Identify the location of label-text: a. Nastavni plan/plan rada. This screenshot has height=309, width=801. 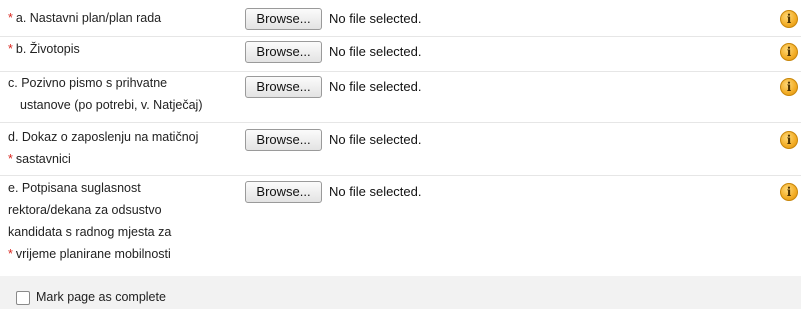
(88, 18).